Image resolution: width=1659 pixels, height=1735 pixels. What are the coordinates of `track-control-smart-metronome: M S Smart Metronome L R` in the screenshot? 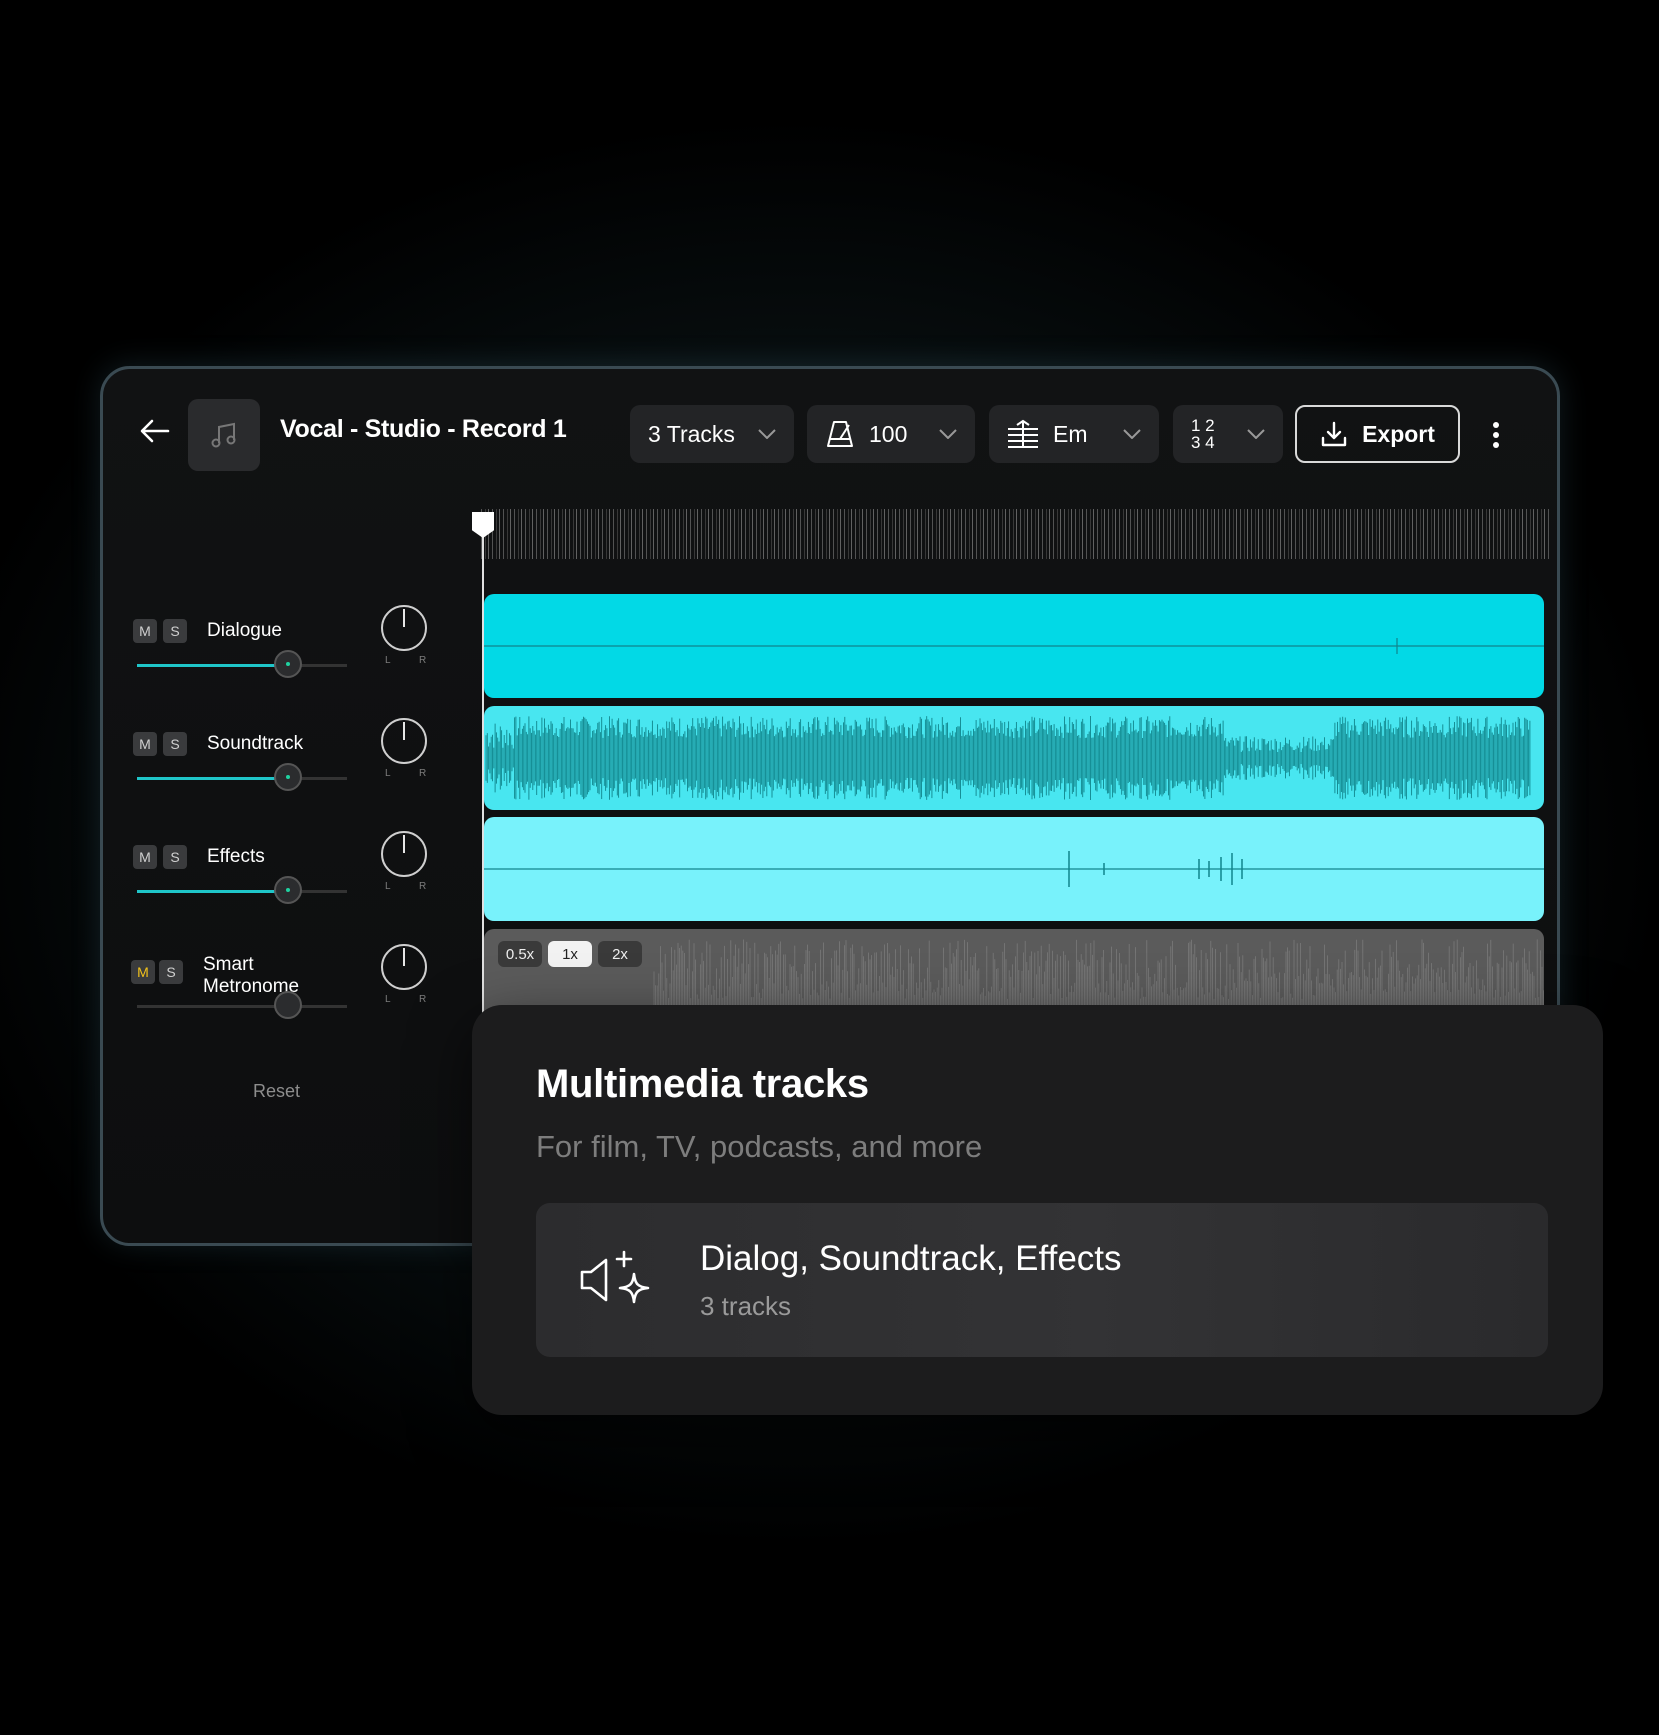 It's located at (282, 991).